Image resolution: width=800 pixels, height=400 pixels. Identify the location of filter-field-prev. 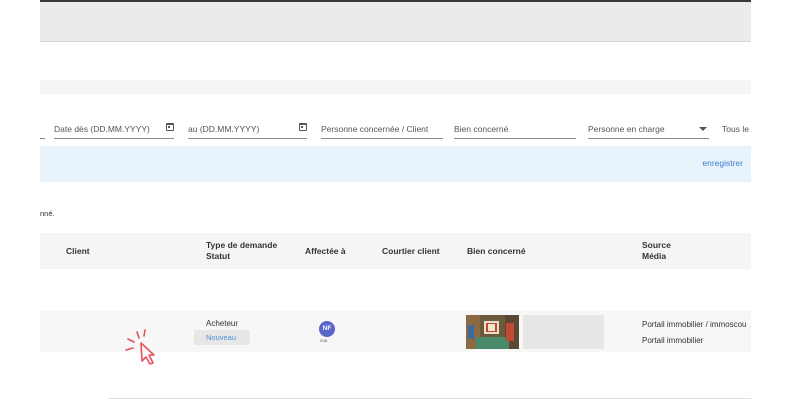
(42, 128).